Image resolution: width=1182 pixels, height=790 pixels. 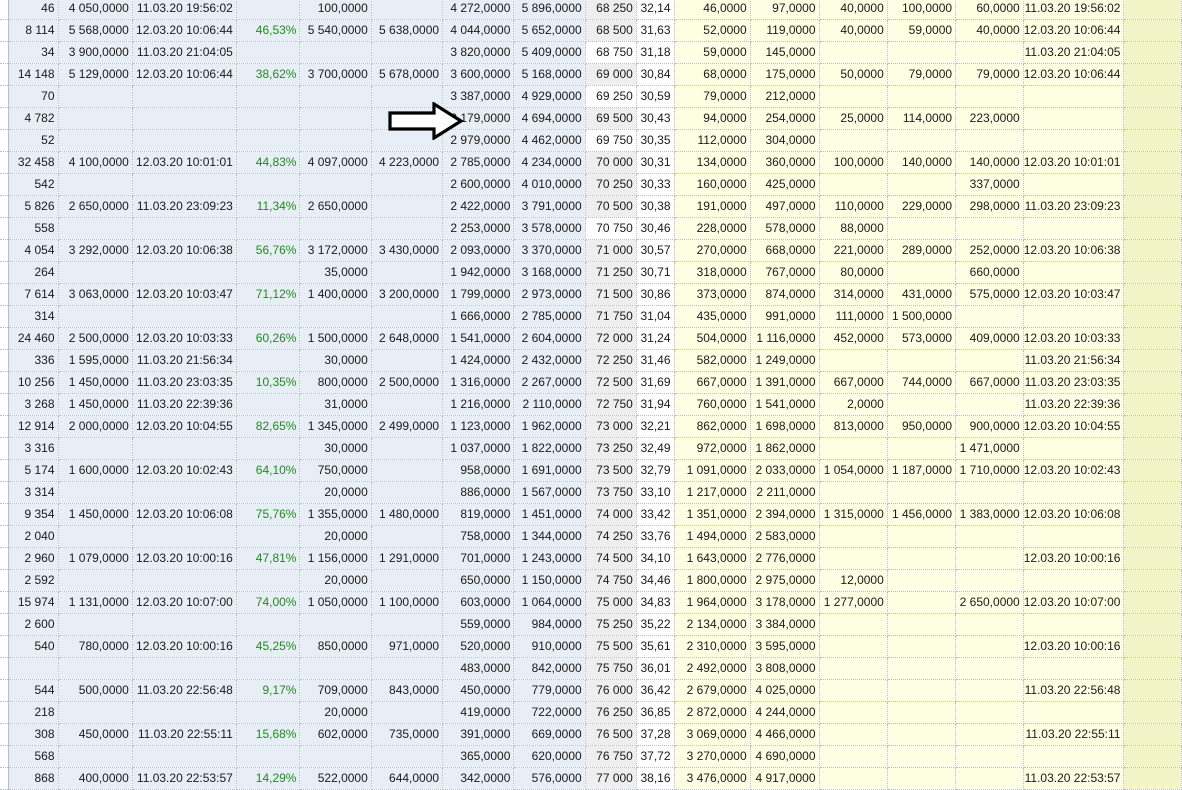 I want to click on table-cell: 3 268, so click(x=33, y=404).